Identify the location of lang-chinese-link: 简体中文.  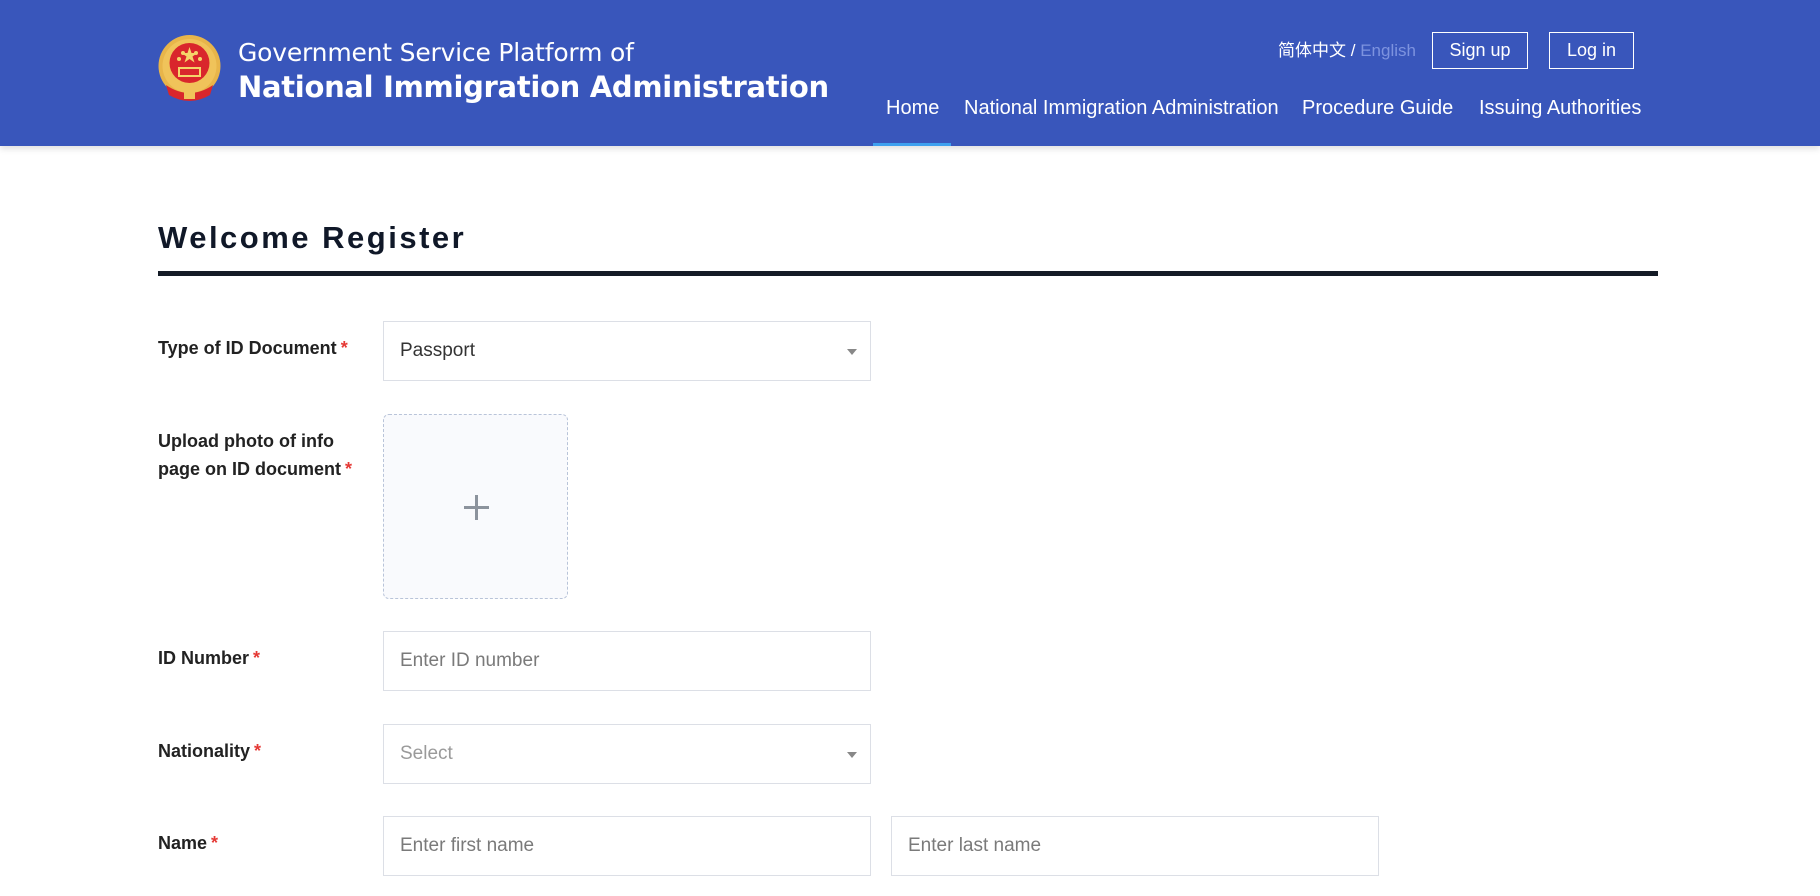
(1312, 50).